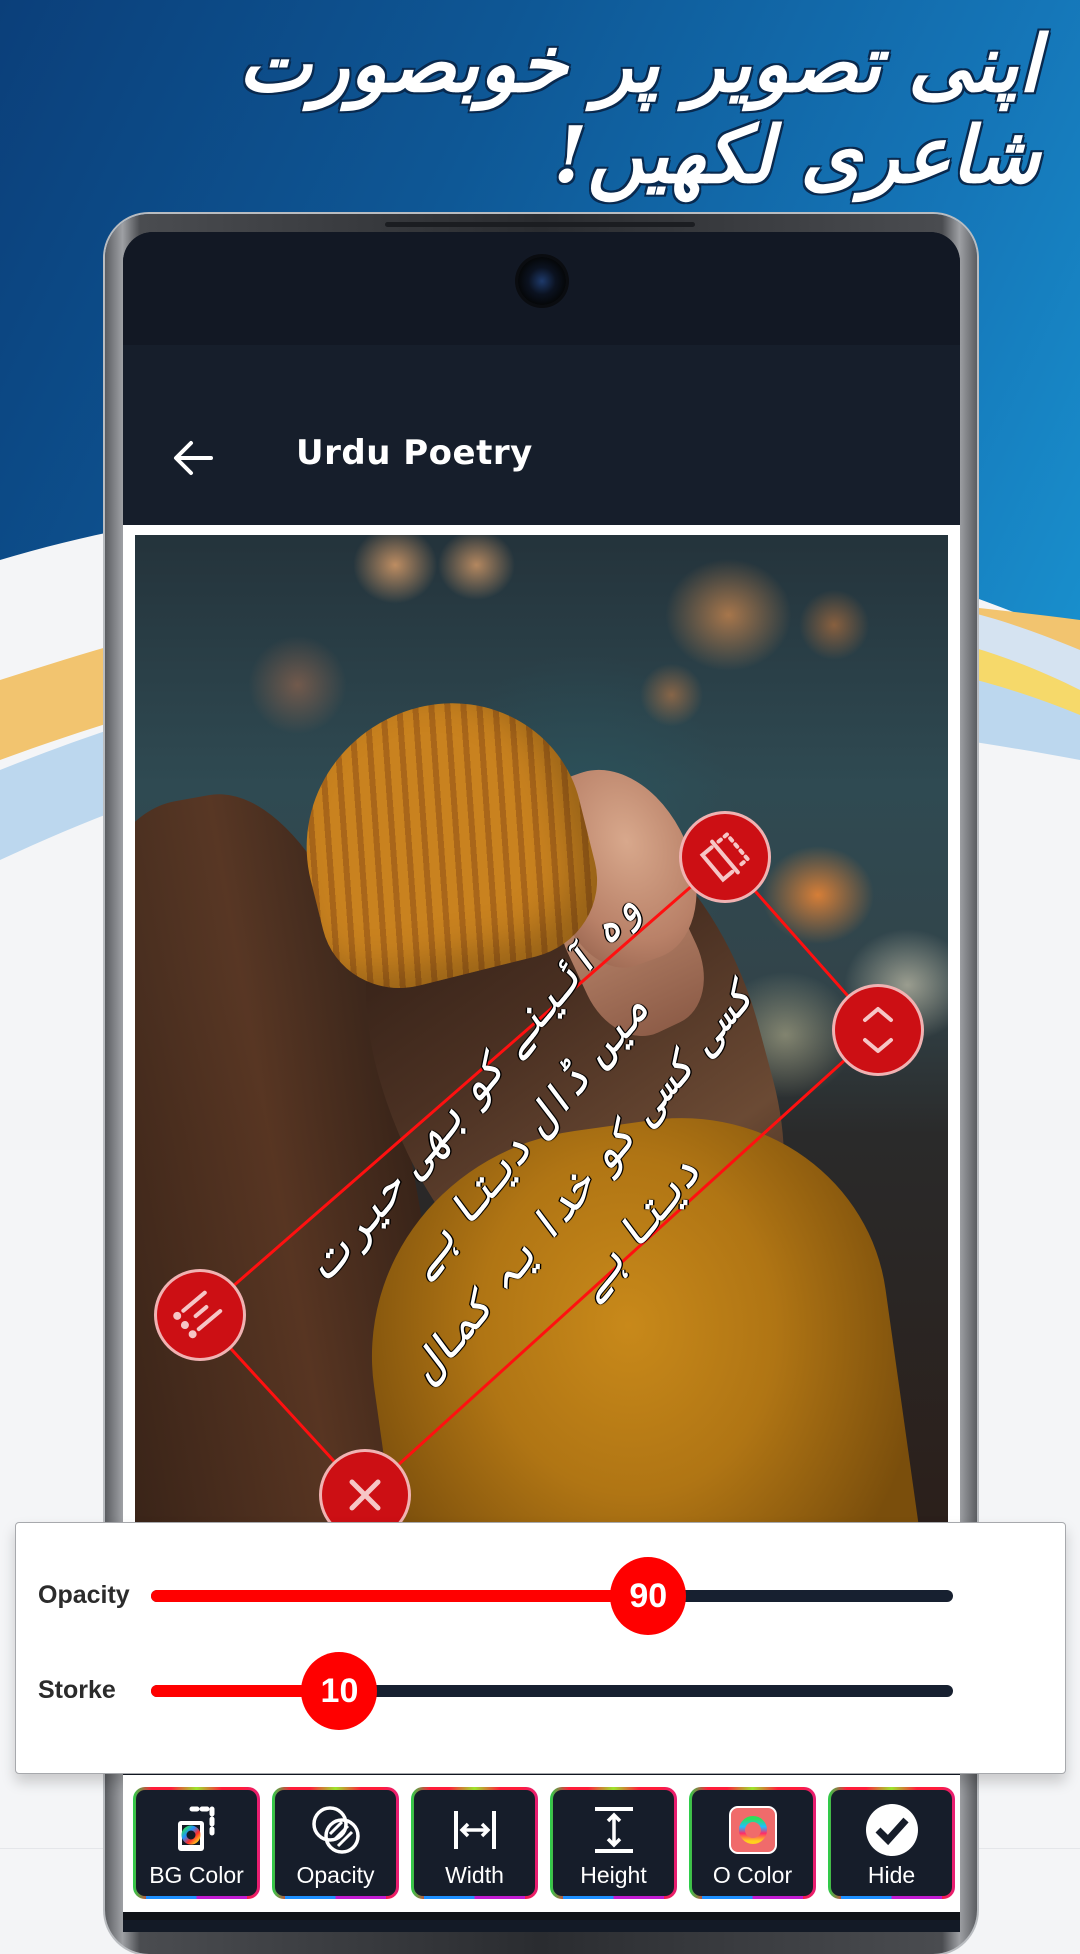 The width and height of the screenshot is (1080, 1954). What do you see at coordinates (84, 1595) in the screenshot?
I see `opacity-slider-label: Opacity` at bounding box center [84, 1595].